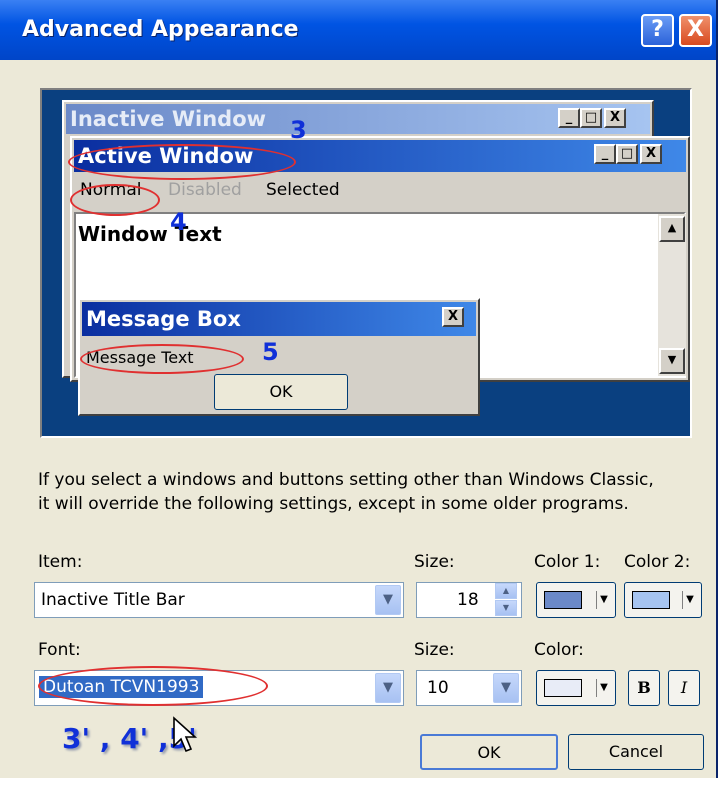  I want to click on color1-button: ▼, so click(576, 600).